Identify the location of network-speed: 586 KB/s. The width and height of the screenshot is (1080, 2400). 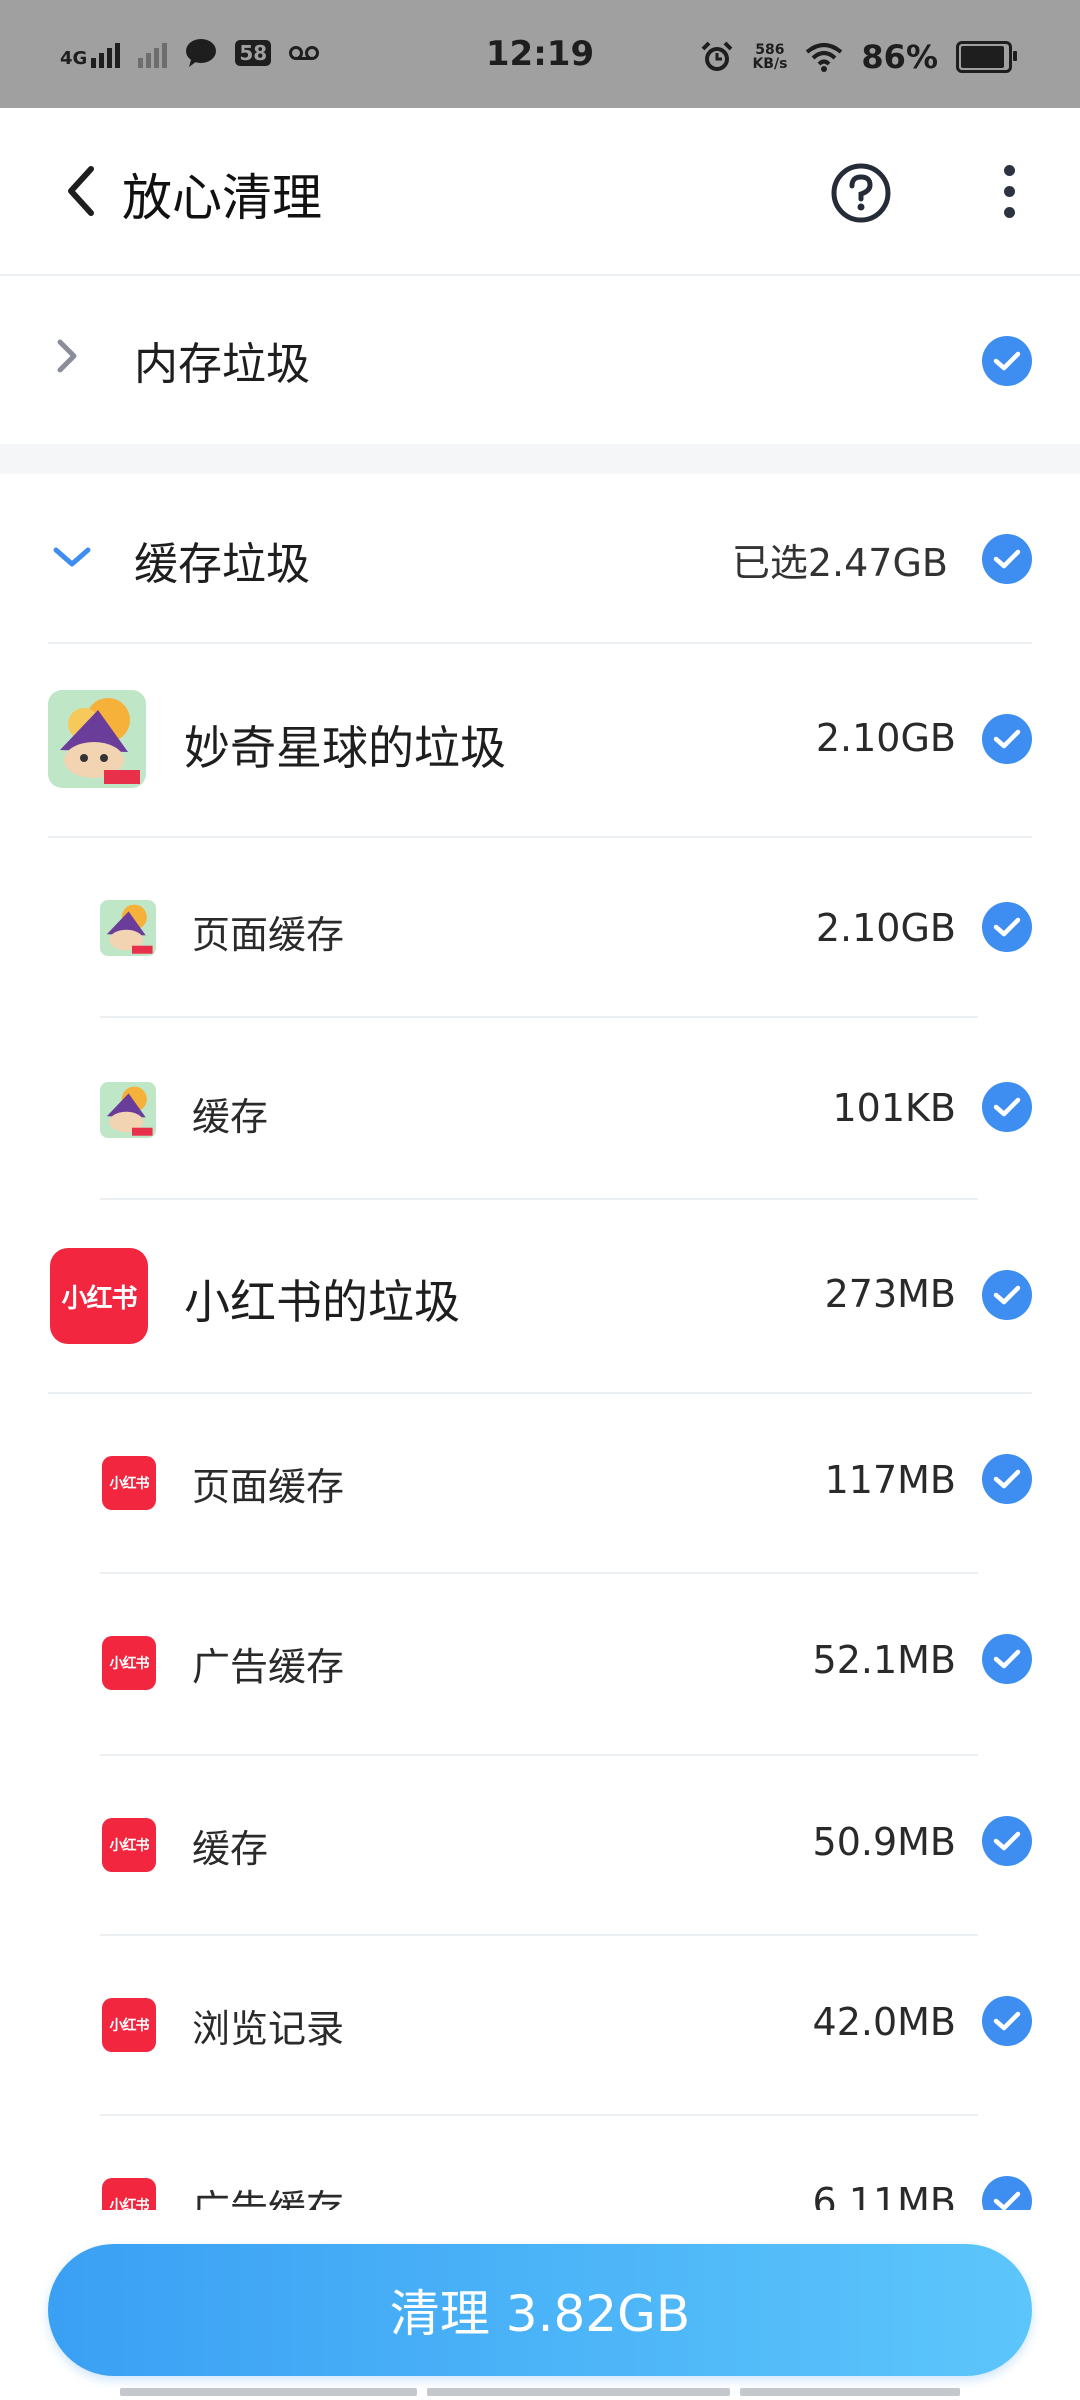
(769, 57).